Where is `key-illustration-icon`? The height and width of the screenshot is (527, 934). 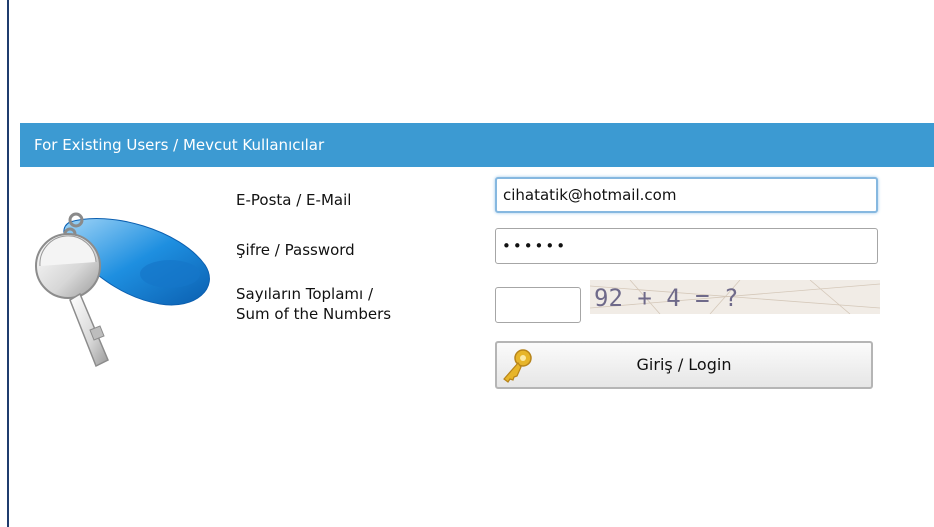 key-illustration-icon is located at coordinates (122, 290).